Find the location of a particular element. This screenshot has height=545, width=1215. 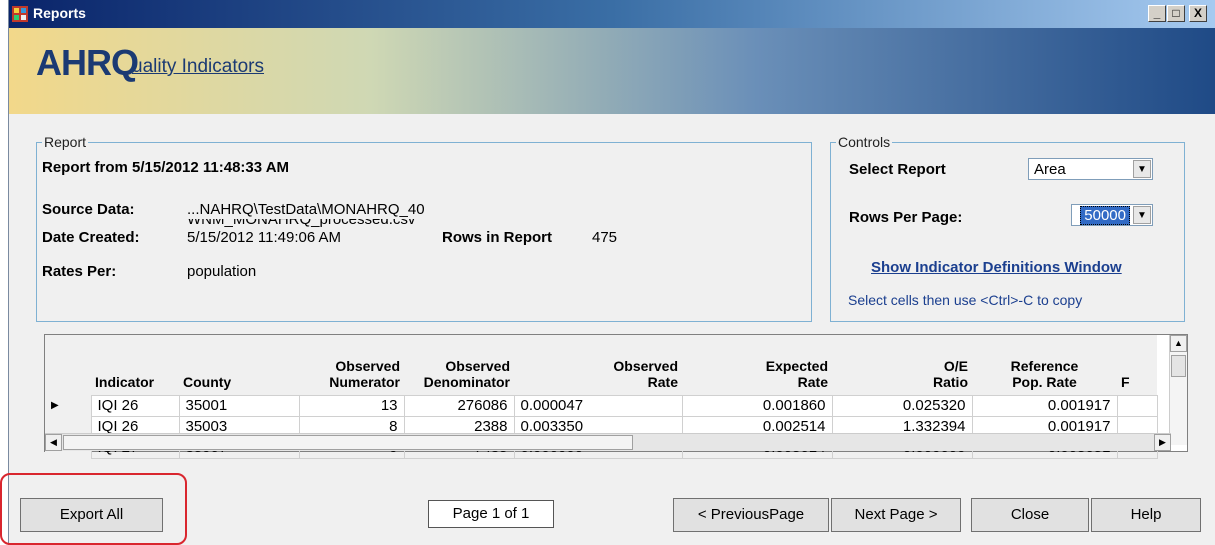

rows-per-page-value: 50000 is located at coordinates (1105, 215).